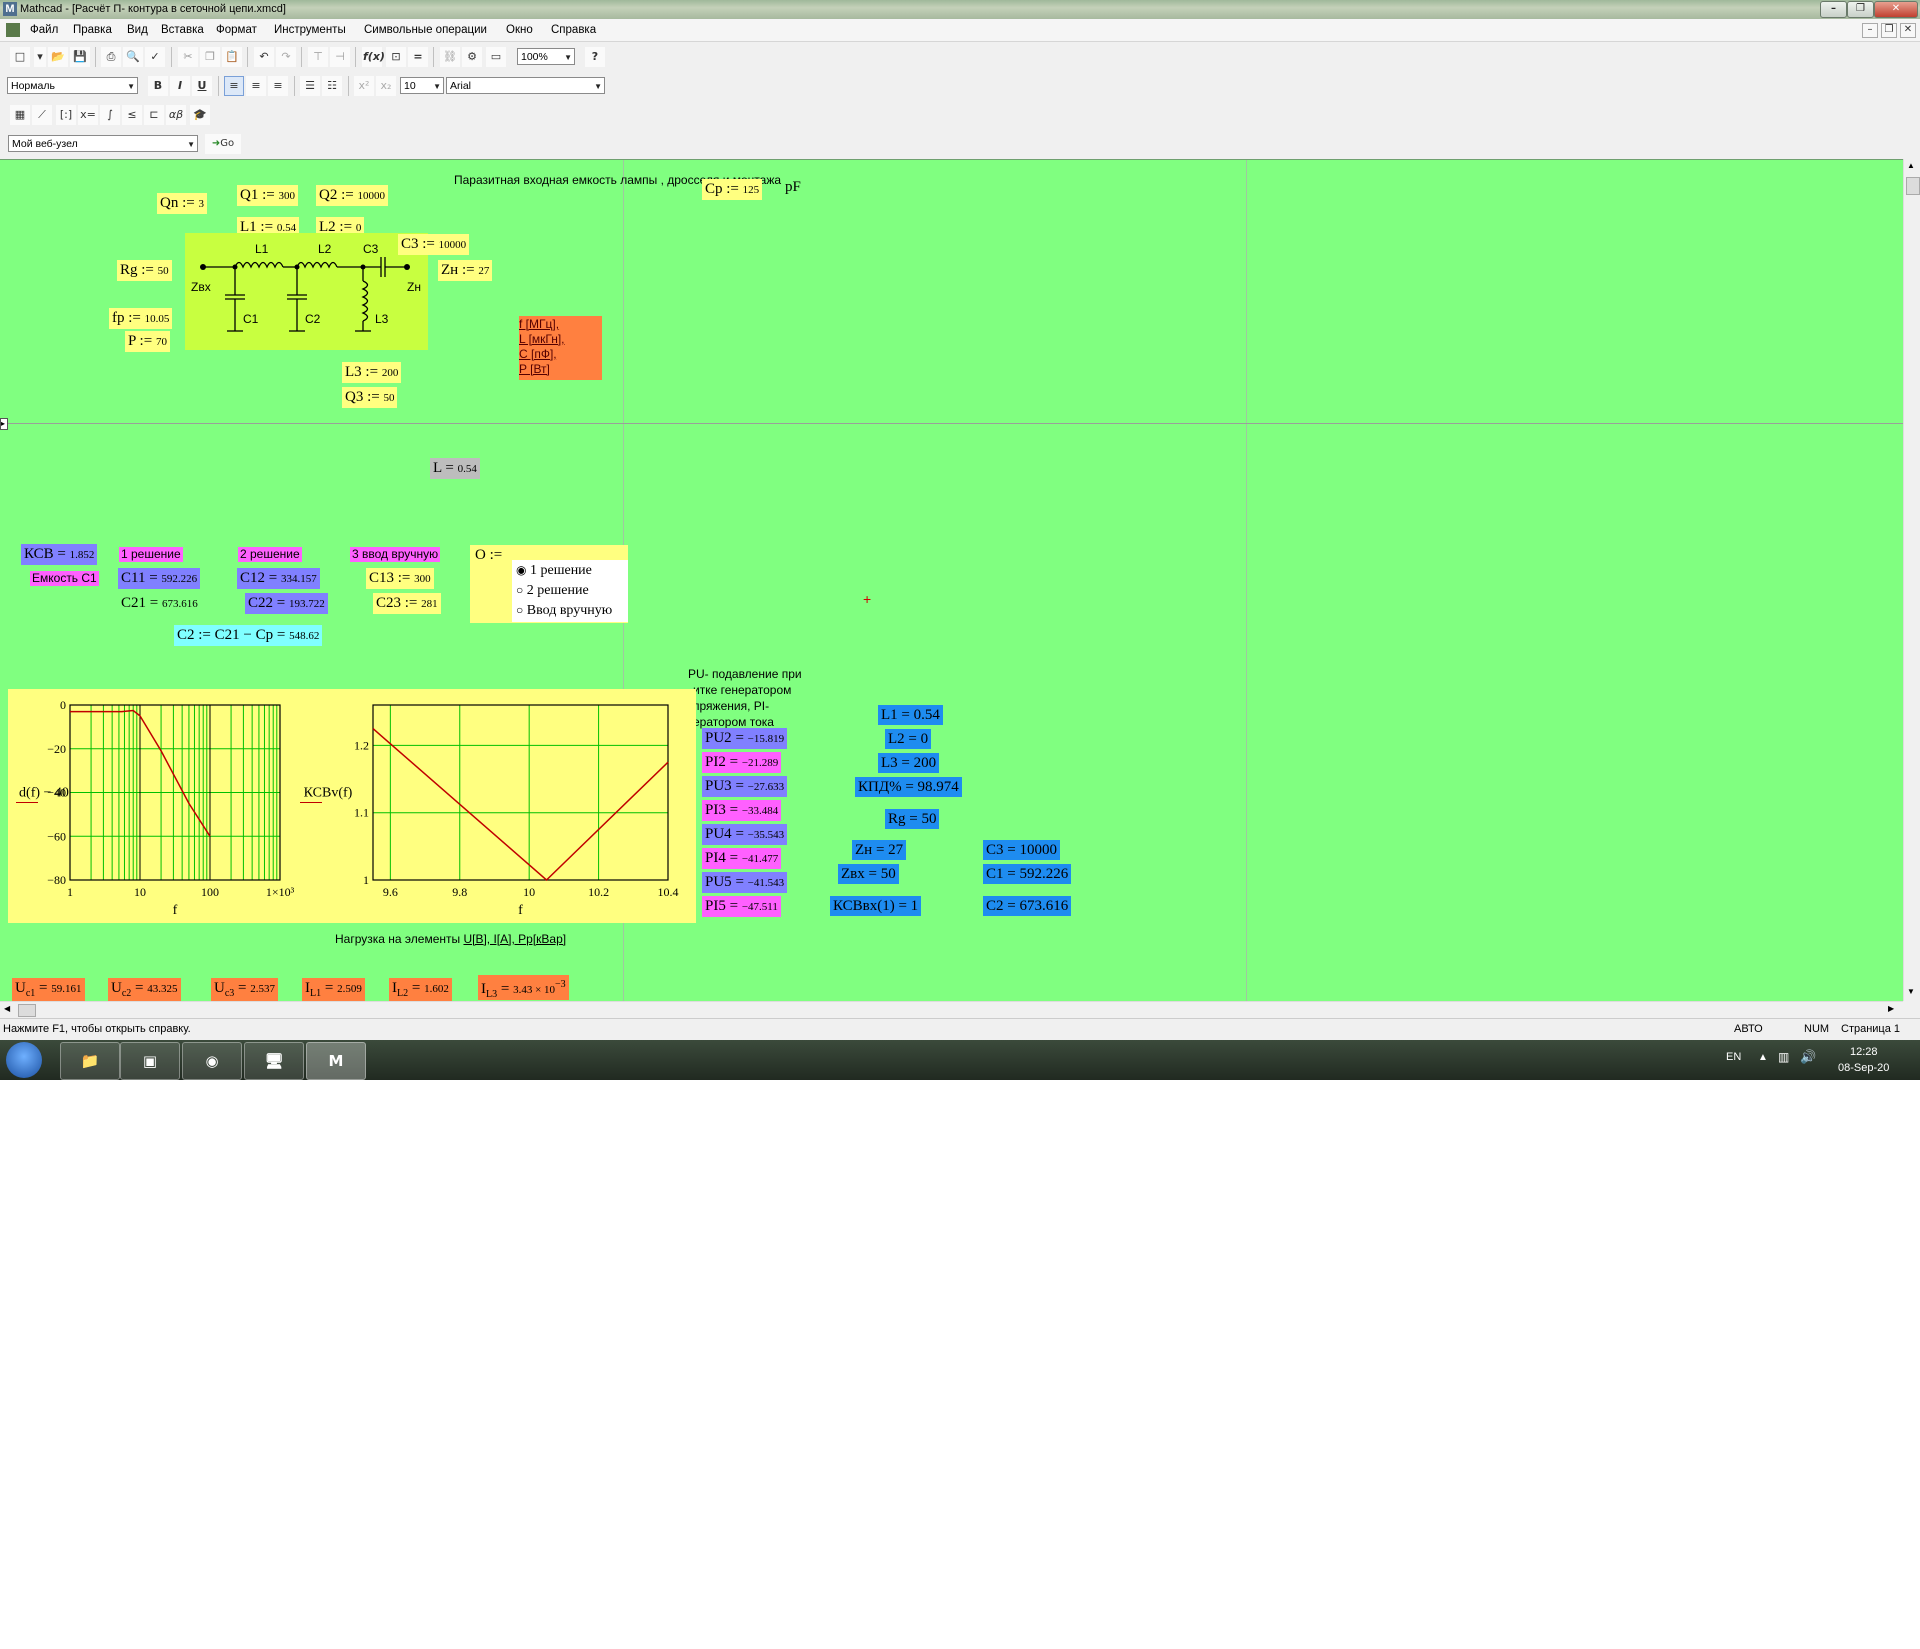 This screenshot has width=1920, height=1649. I want to click on summary-c1: C1 = 592.226, so click(1027, 874).